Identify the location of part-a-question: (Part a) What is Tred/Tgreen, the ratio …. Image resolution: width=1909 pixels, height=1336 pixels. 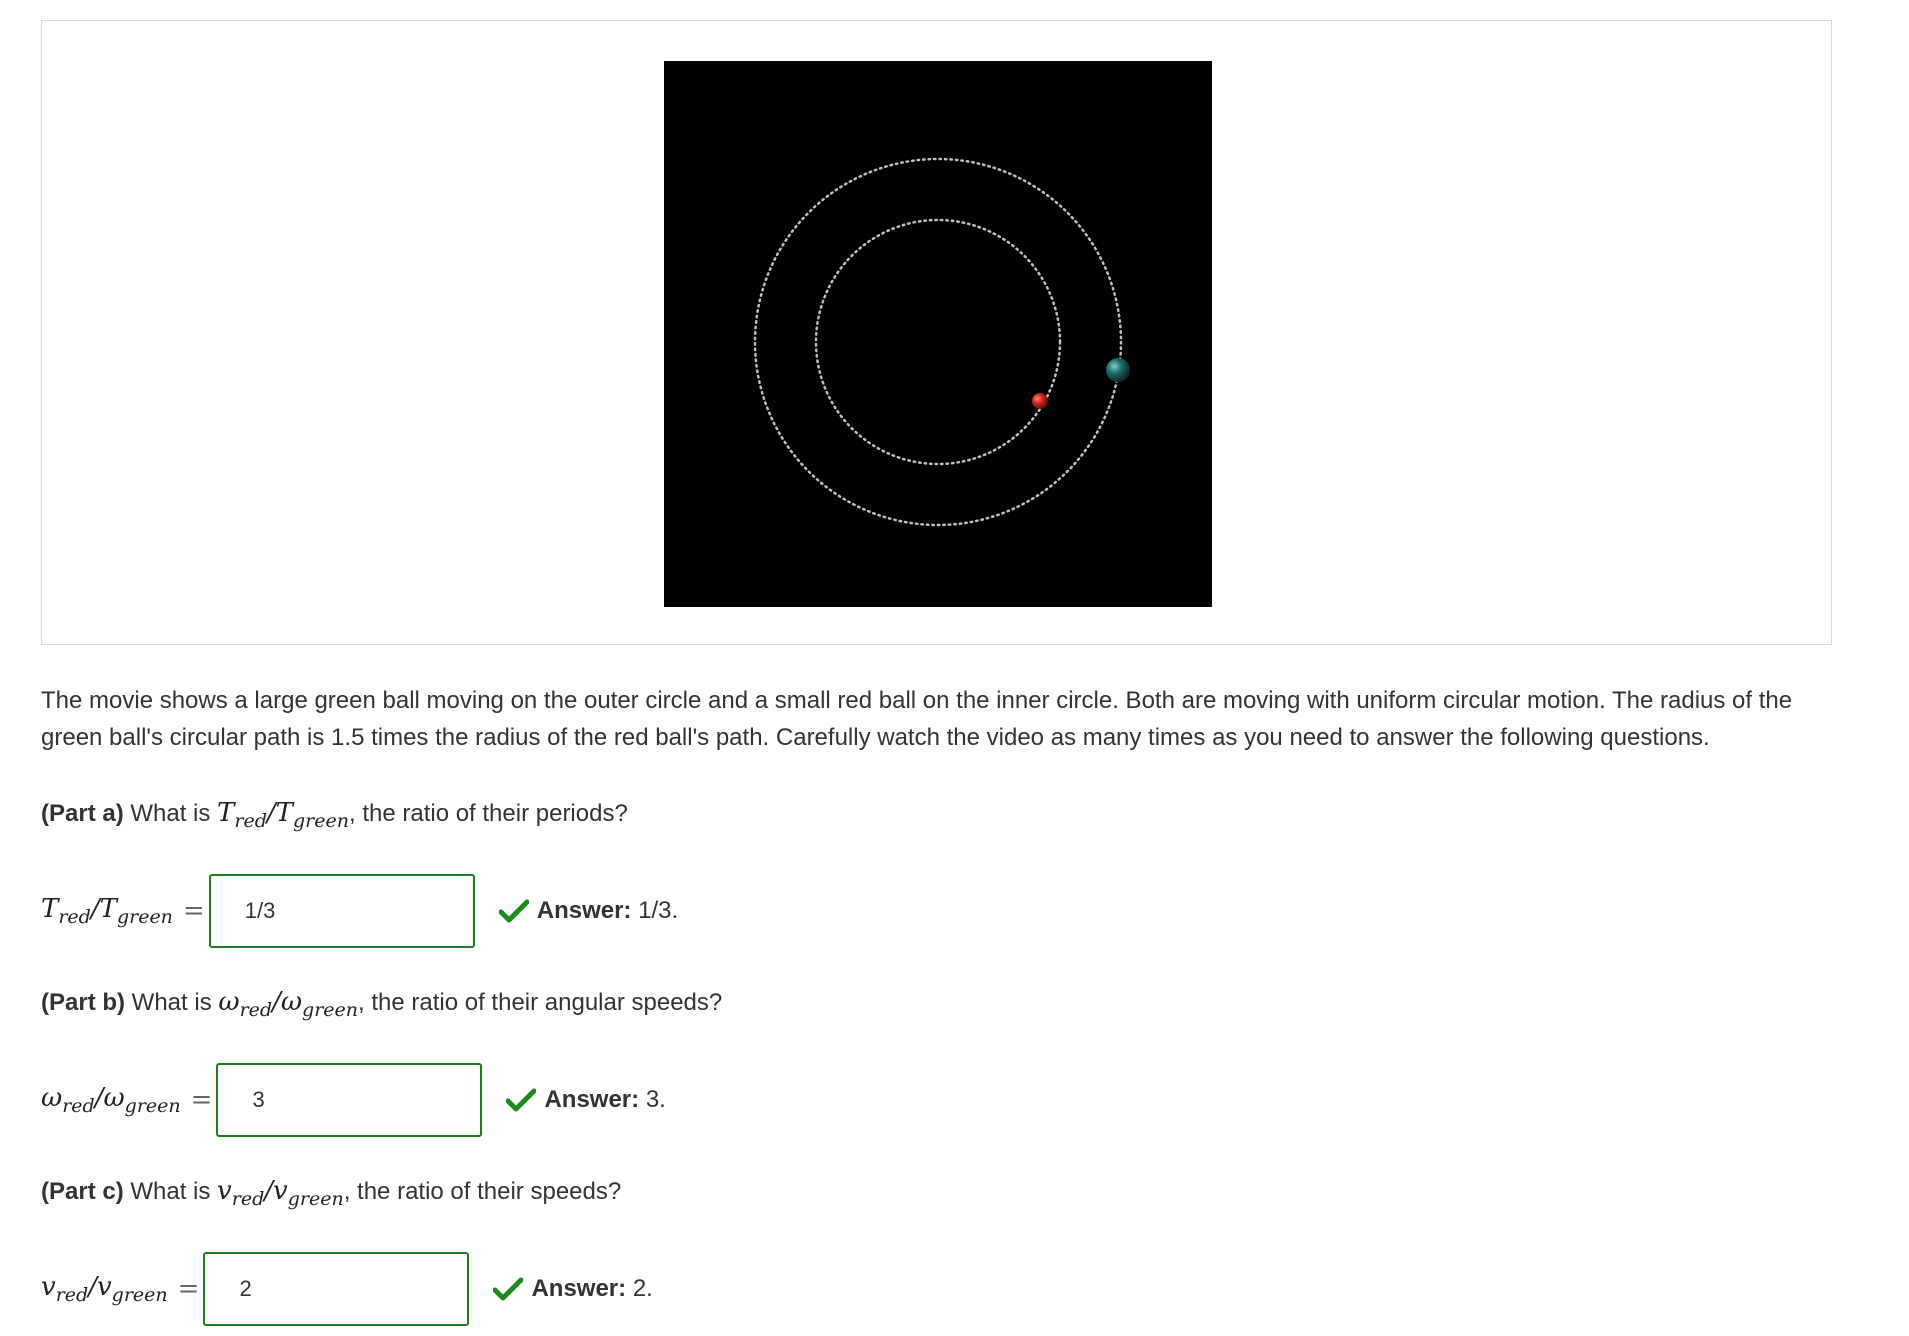
(334, 815).